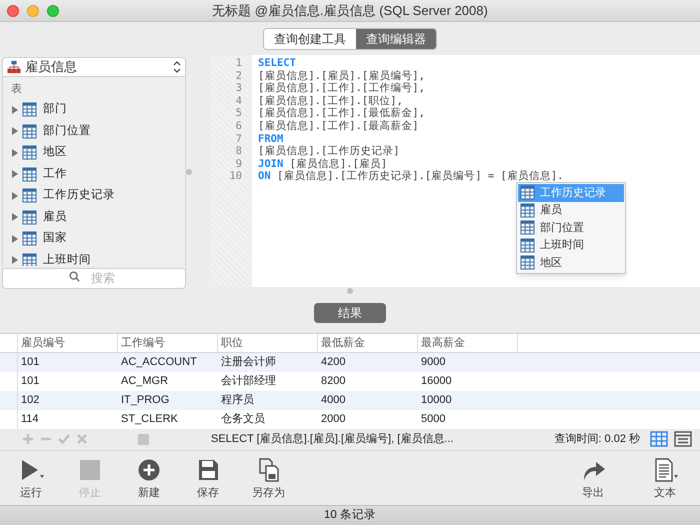 The height and width of the screenshot is (525, 700). Describe the element at coordinates (339, 164) in the screenshot. I see `code-text: [雇员信息].[雇员]` at that location.